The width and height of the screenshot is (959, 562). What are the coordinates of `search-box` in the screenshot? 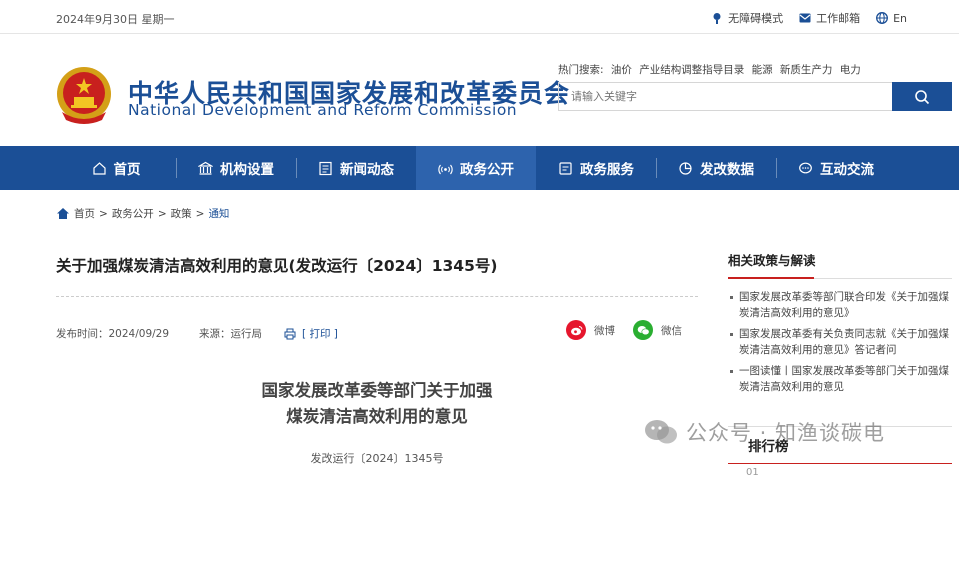 It's located at (755, 96).